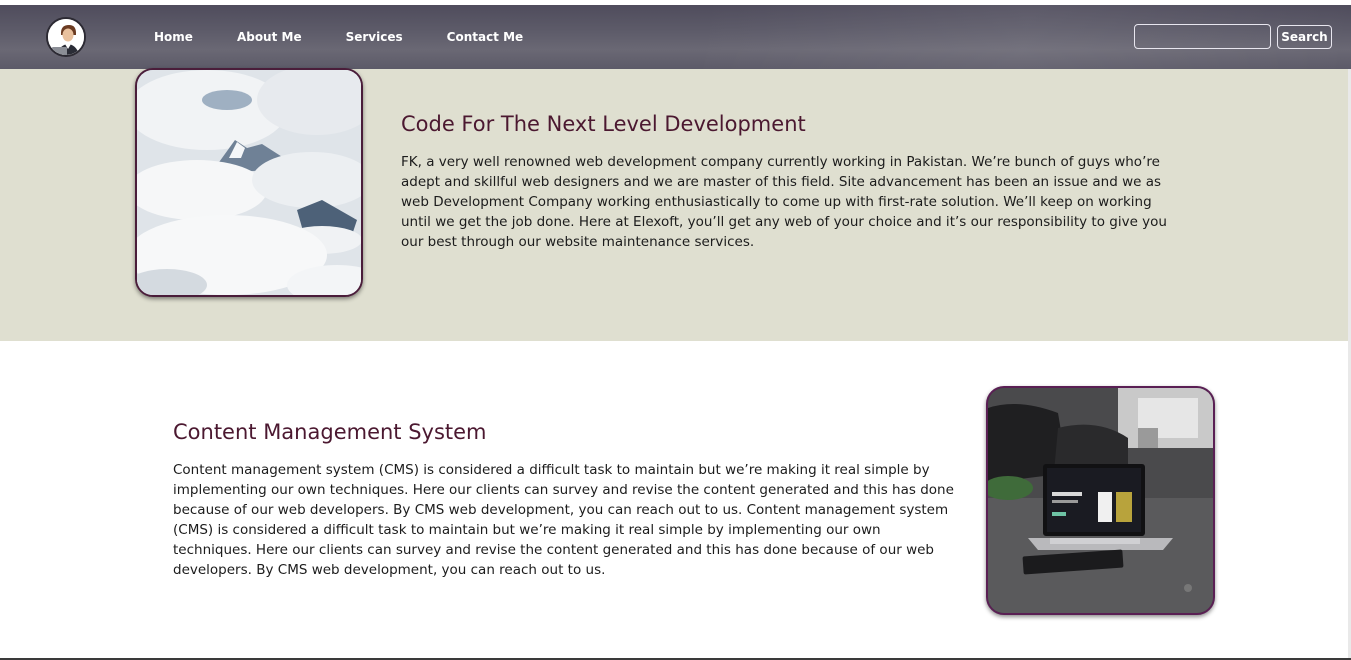 This screenshot has height=660, width=1351. I want to click on nav-links: Home About Me Services Contact Me, so click(360, 37).